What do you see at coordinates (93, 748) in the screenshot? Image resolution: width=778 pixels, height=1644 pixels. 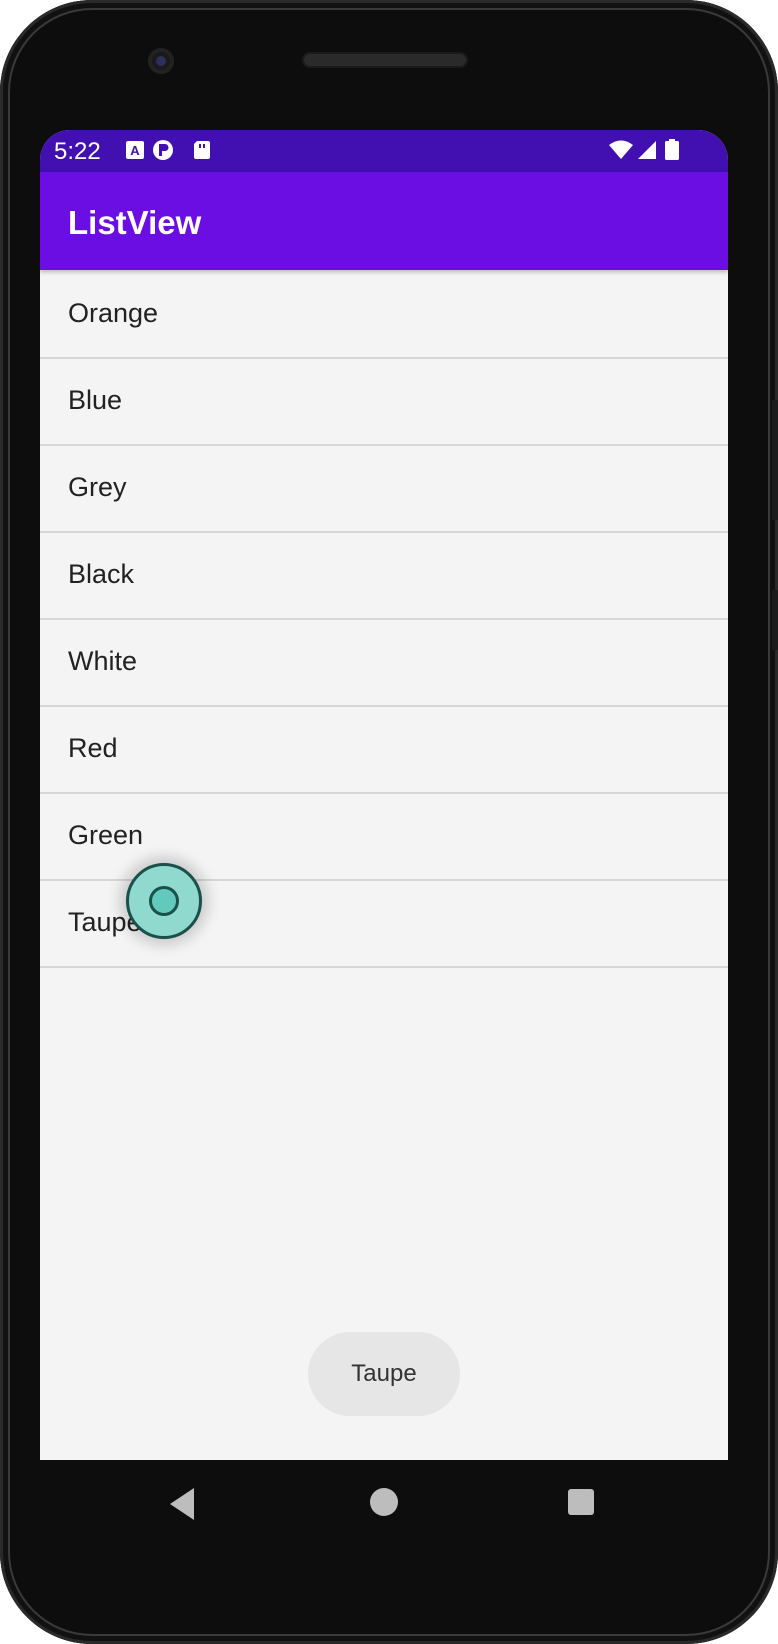 I see `list-item-label: Red` at bounding box center [93, 748].